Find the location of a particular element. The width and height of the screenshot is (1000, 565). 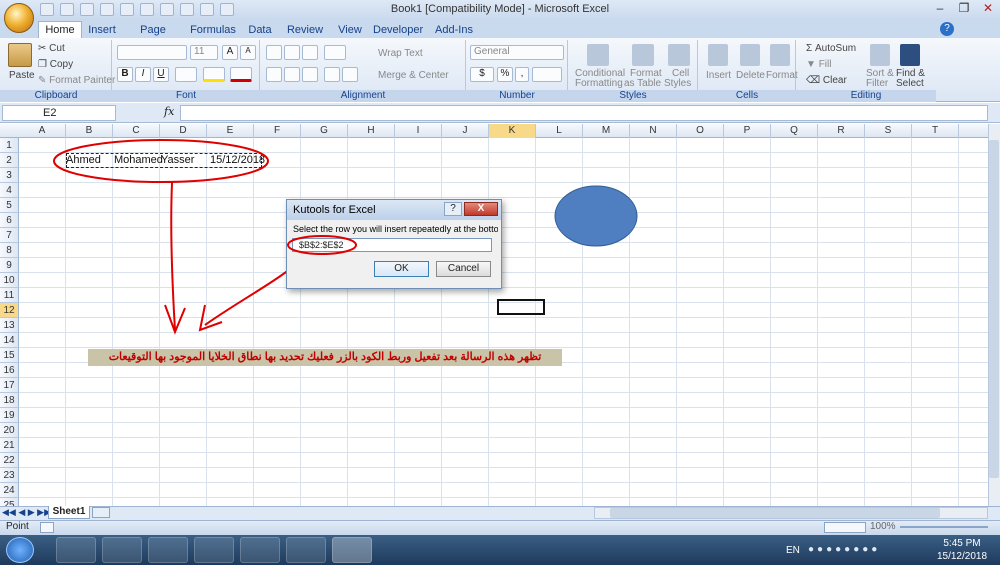

range-highlight-oval is located at coordinates (322, 245).